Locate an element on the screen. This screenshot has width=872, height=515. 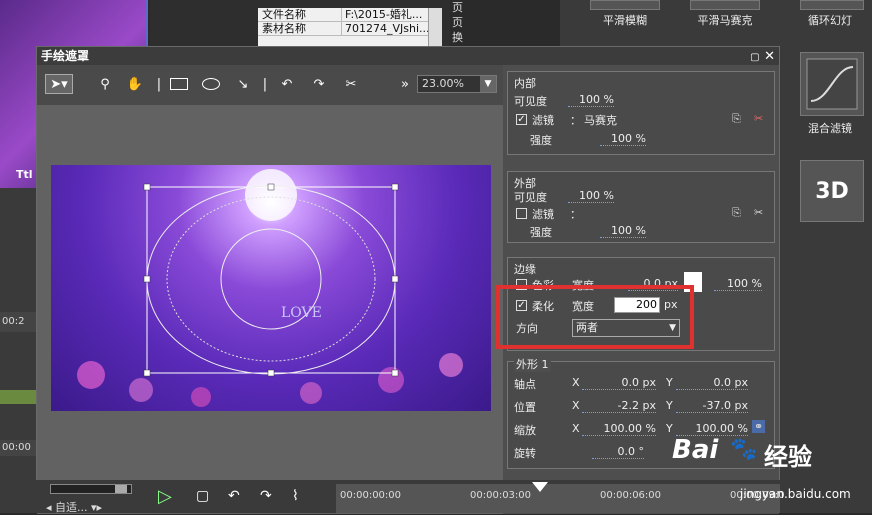
select-tool-icon: ➤▾ is located at coordinates (59, 84).